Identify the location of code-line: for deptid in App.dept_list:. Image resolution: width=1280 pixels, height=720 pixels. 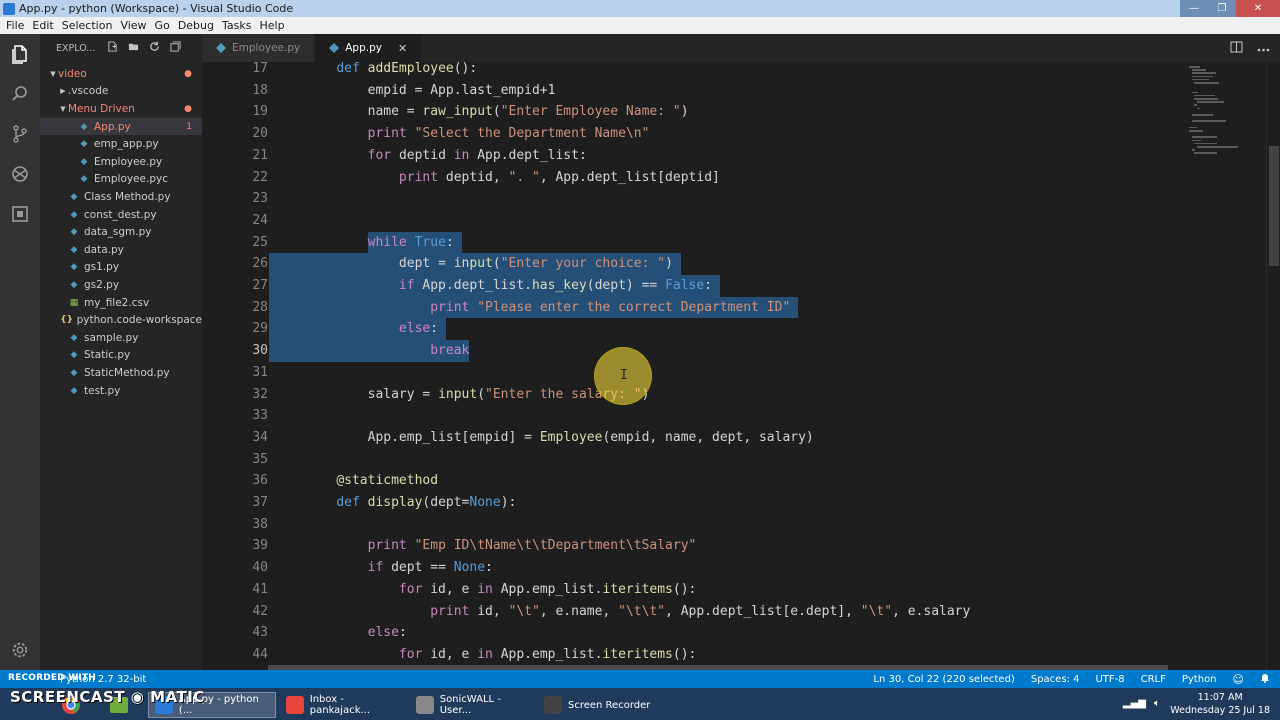
(446, 156).